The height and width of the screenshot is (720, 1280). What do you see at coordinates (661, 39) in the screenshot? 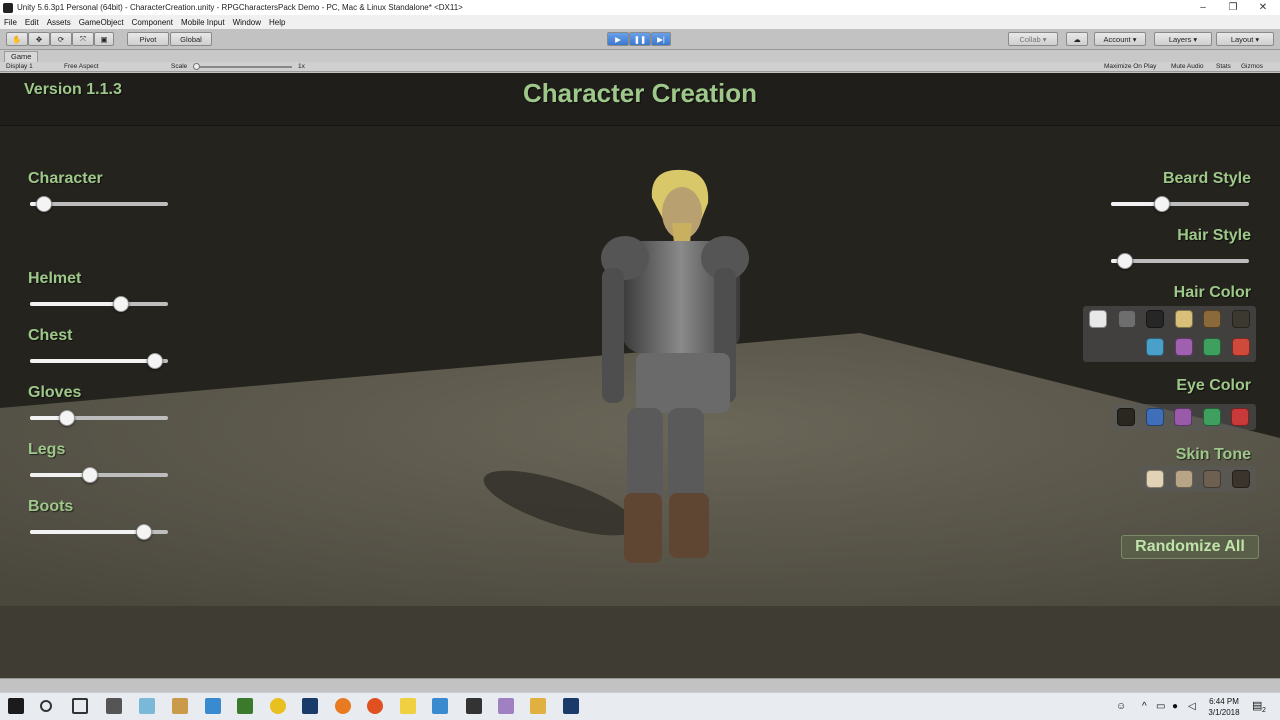
I see `step-button: ▶|` at bounding box center [661, 39].